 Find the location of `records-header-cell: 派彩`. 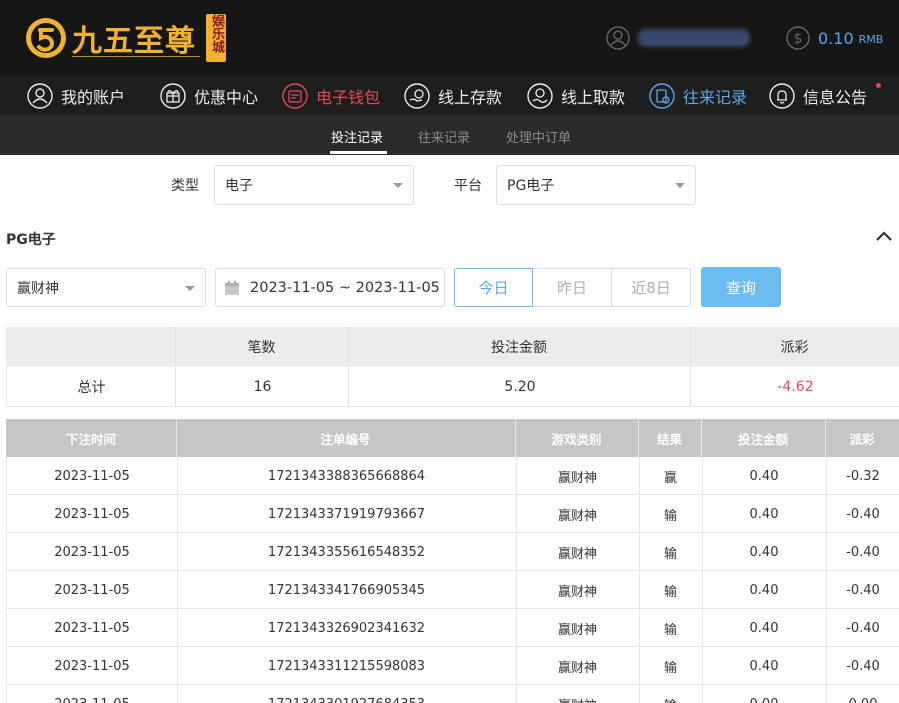

records-header-cell: 派彩 is located at coordinates (862, 439).